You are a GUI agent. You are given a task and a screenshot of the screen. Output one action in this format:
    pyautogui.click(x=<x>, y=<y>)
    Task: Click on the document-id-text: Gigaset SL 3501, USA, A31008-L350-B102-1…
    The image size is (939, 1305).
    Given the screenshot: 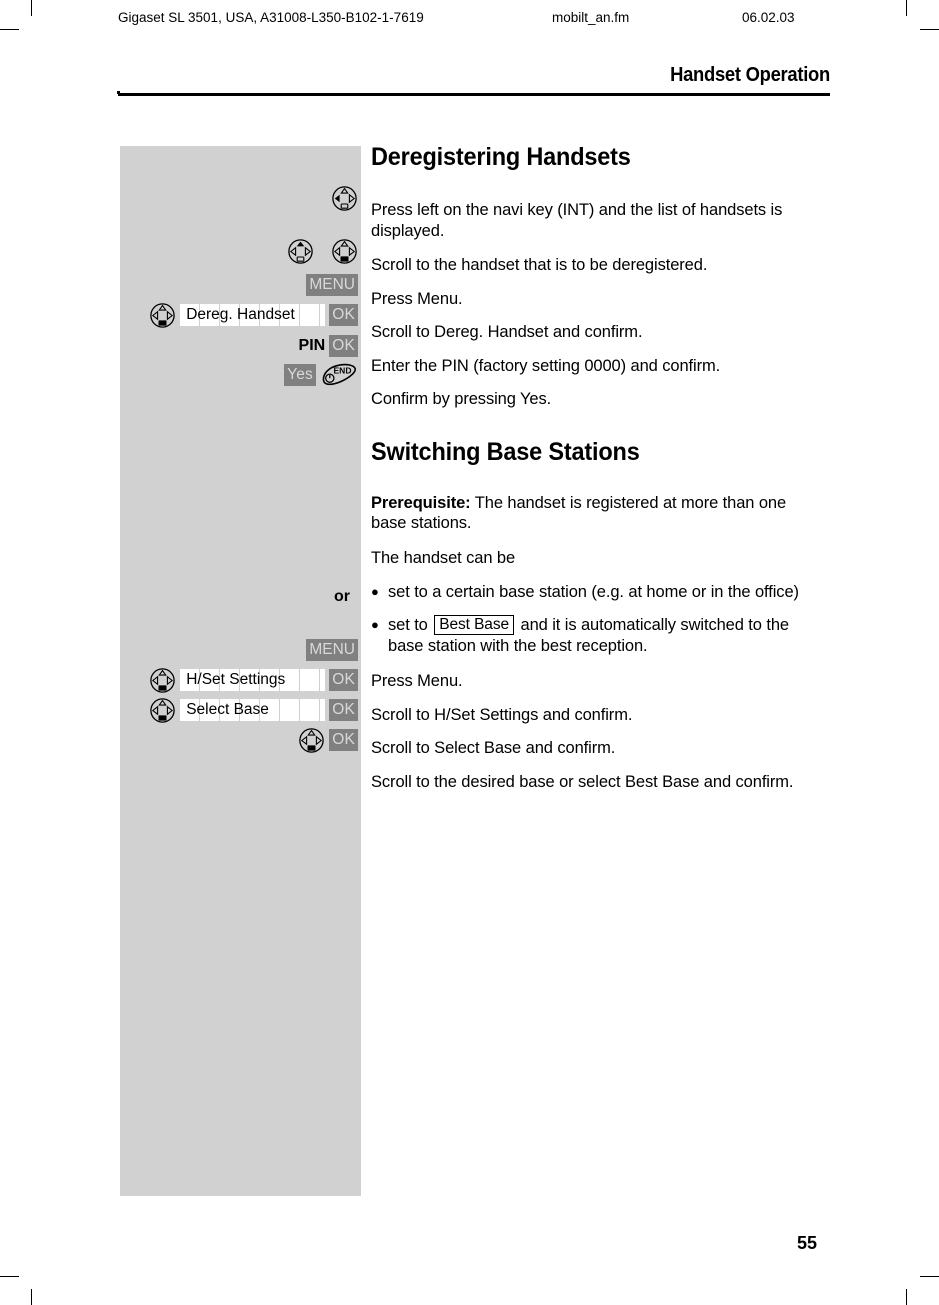 What is the action you would take?
    pyautogui.click(x=271, y=17)
    